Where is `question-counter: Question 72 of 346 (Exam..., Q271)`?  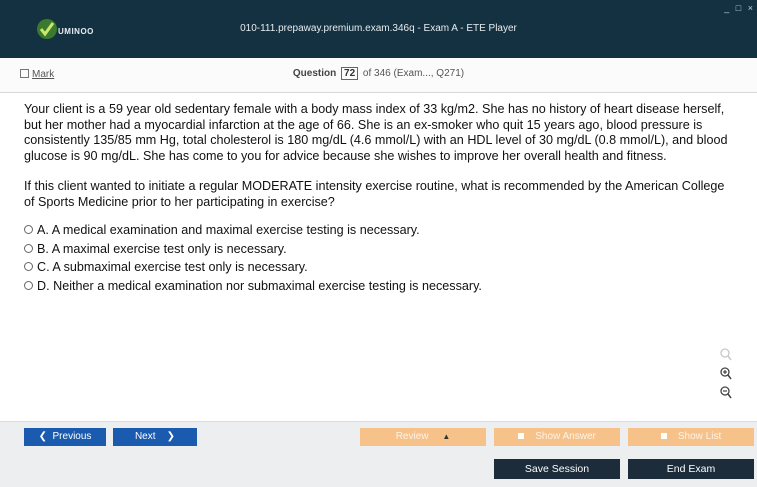 question-counter: Question 72 of 346 (Exam..., Q271) is located at coordinates (378, 73).